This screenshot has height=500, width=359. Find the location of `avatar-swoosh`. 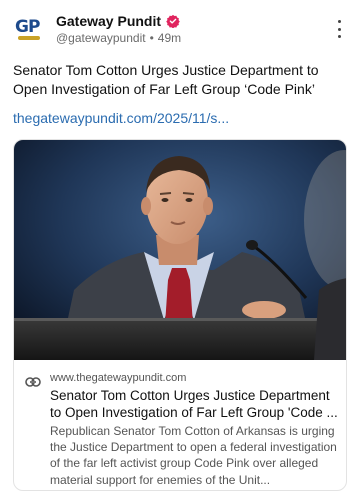

avatar-swoosh is located at coordinates (29, 38).